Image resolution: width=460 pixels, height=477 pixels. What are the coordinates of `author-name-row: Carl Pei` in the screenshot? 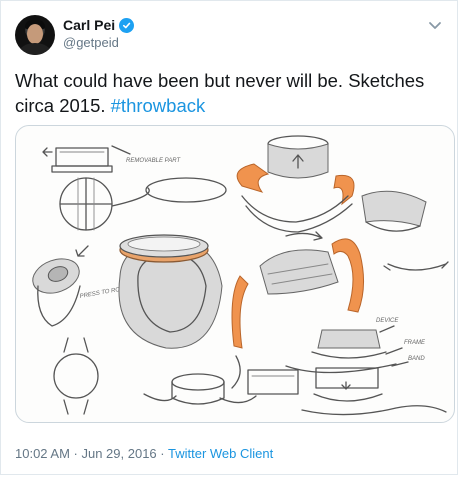 It's located at (99, 25).